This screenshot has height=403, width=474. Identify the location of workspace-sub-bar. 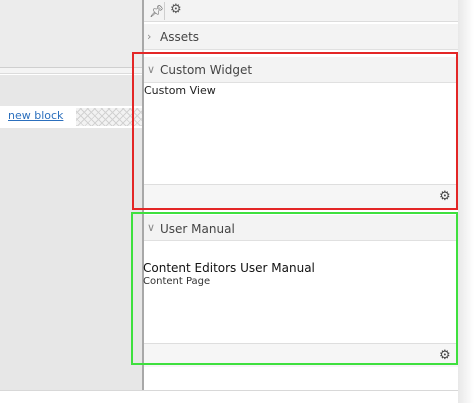
(71, 71).